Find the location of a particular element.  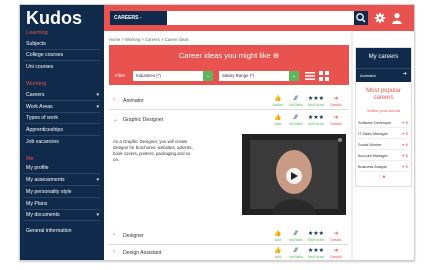

filter-label: Filter is located at coordinates (120, 75).